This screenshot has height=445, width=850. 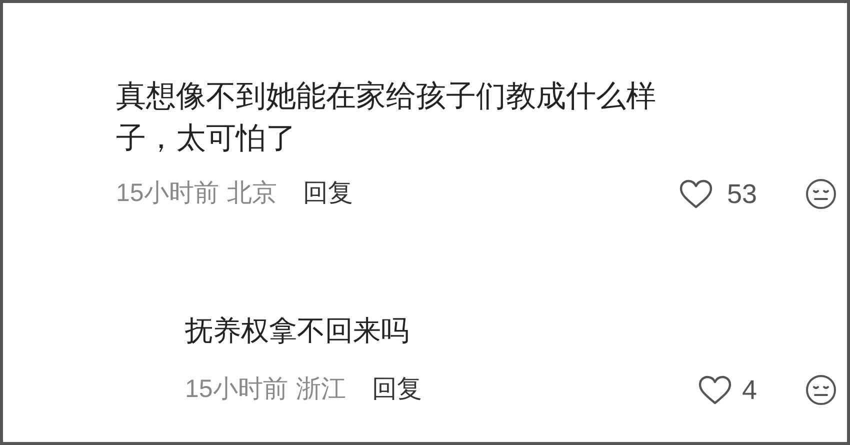 I want to click on comment-location: 浙江, so click(x=321, y=390).